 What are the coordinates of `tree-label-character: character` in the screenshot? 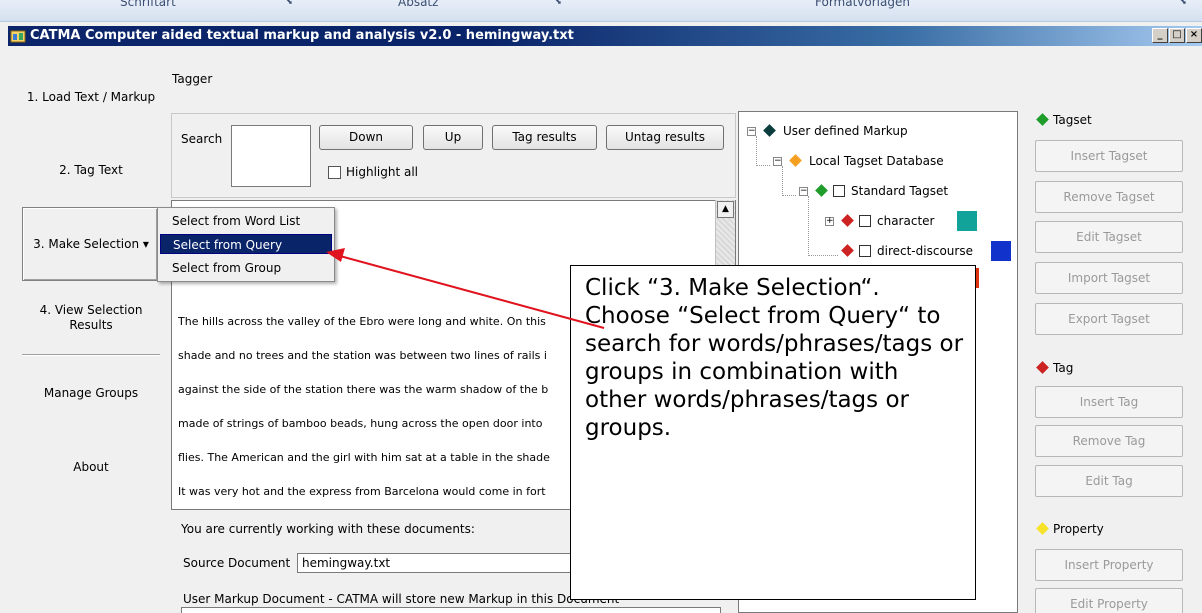 It's located at (906, 221).